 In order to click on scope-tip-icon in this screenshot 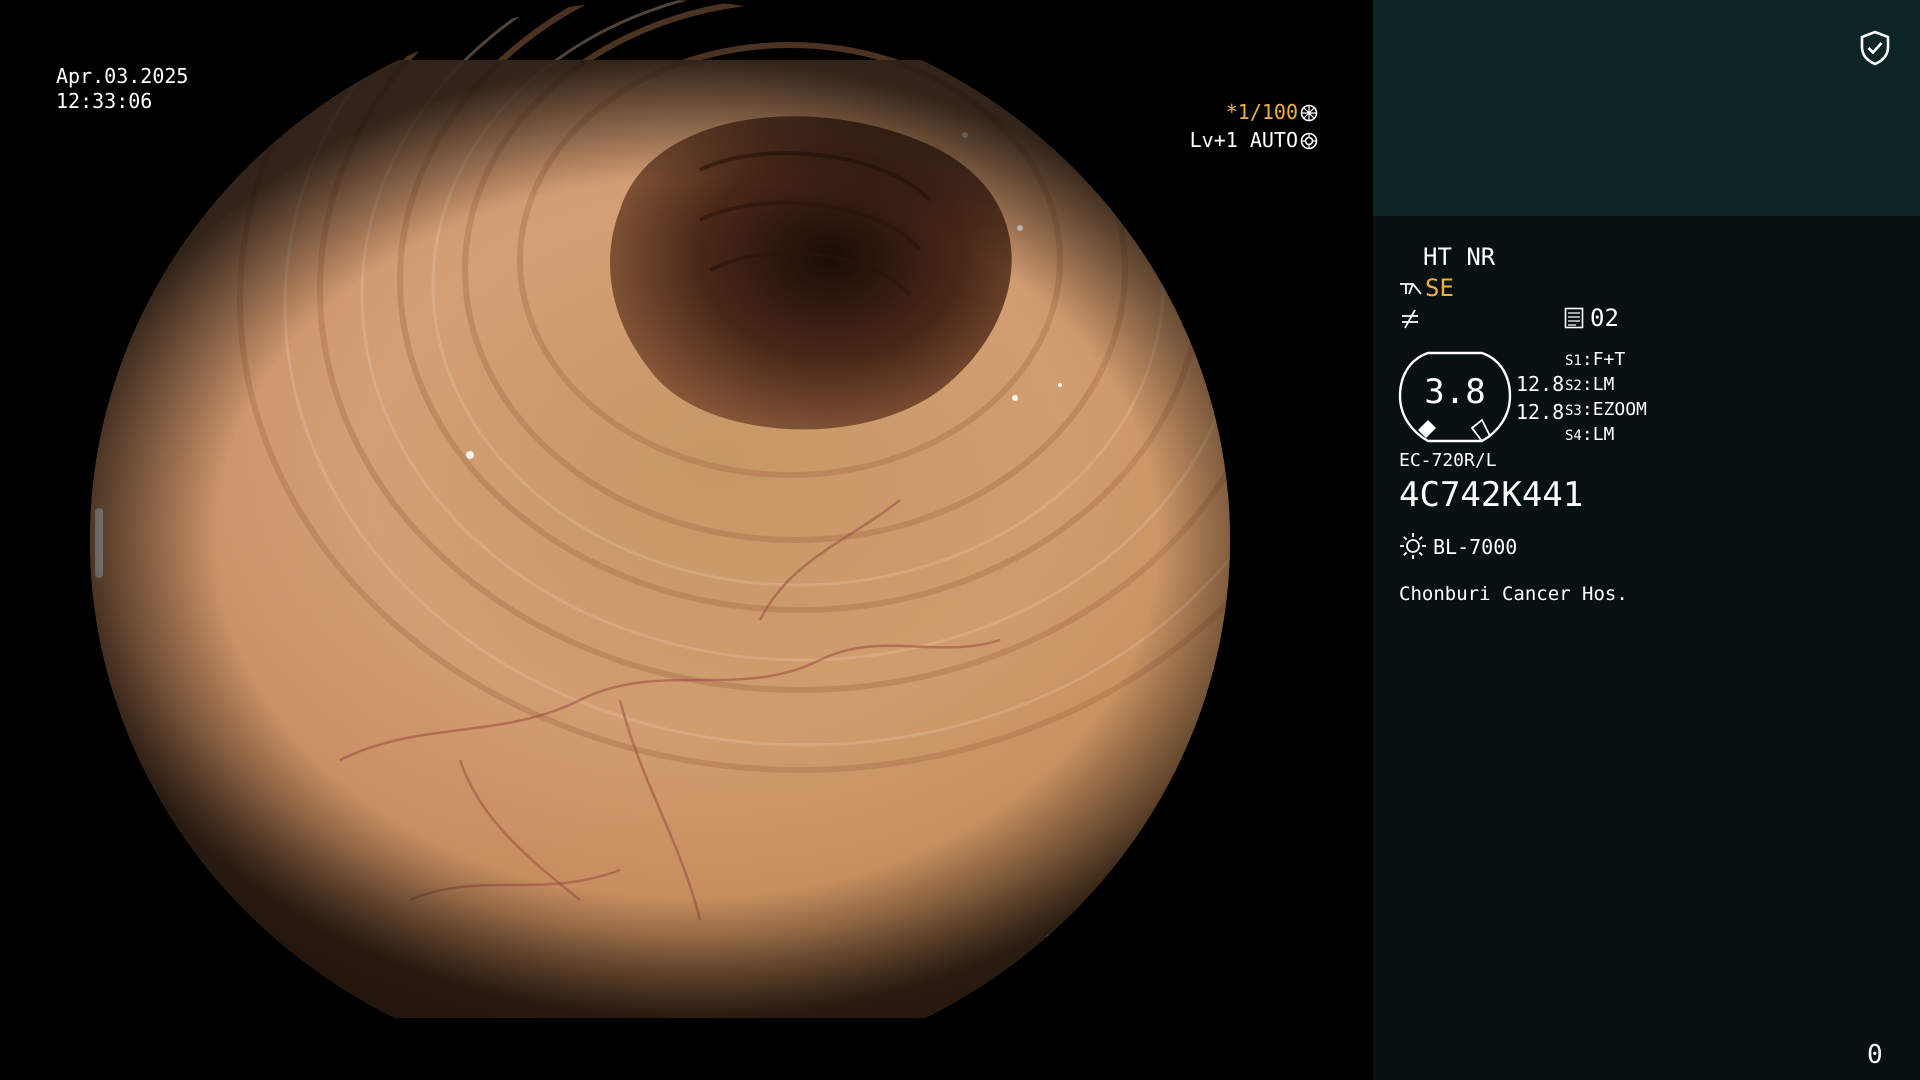, I will do `click(1412, 288)`.